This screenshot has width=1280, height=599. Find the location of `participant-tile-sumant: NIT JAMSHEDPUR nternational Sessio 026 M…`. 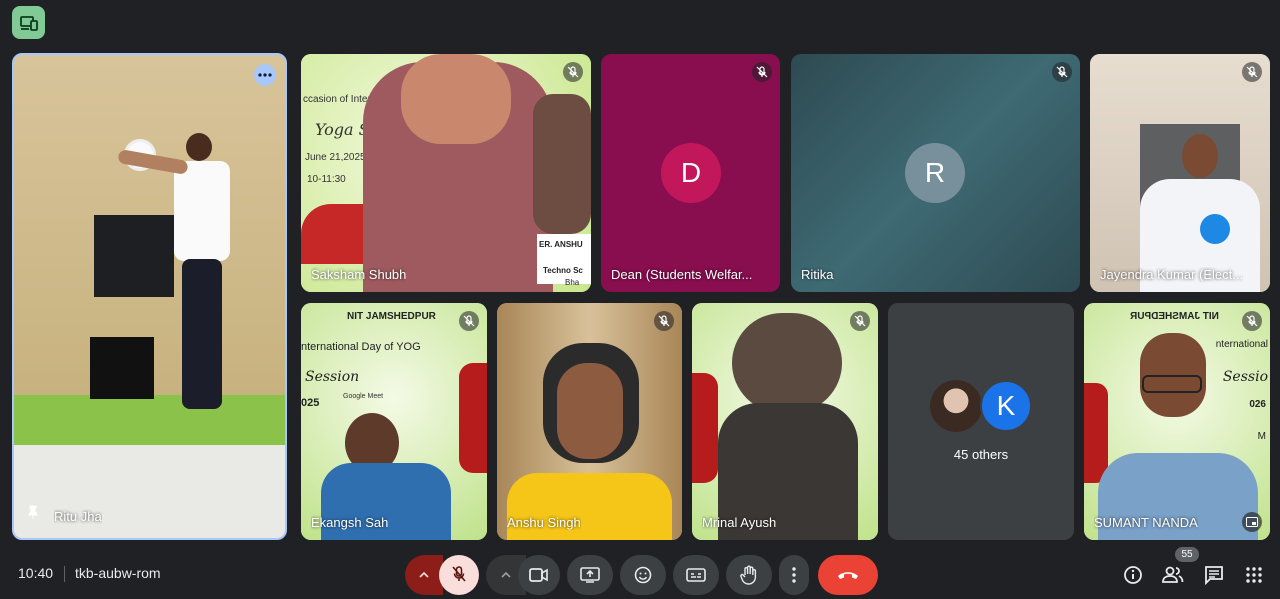

participant-tile-sumant: NIT JAMSHEDPUR nternational Sessio 026 M… is located at coordinates (1177, 421).